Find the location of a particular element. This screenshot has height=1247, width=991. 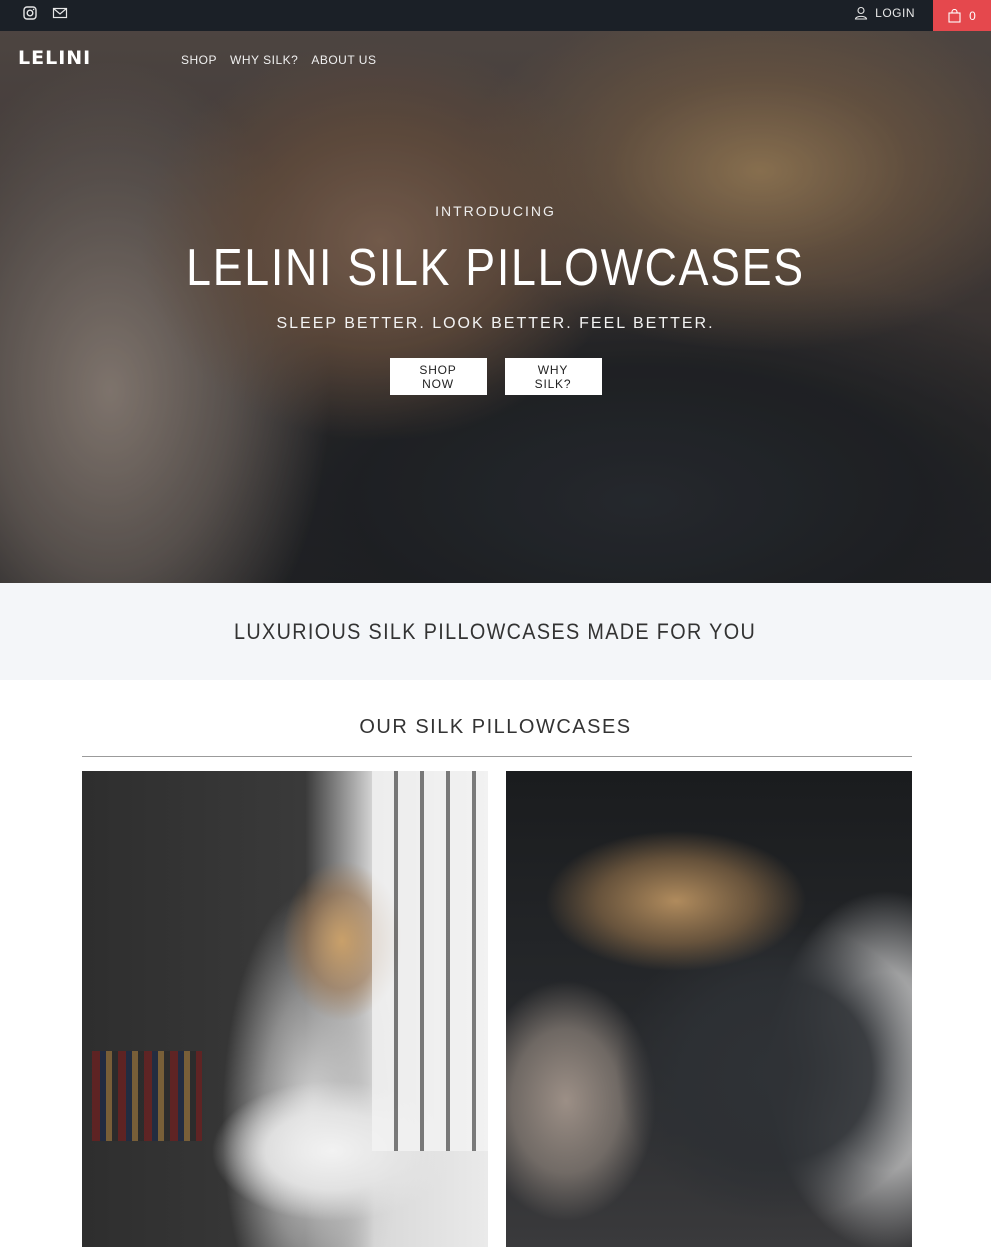

mail-icon is located at coordinates (60, 13).